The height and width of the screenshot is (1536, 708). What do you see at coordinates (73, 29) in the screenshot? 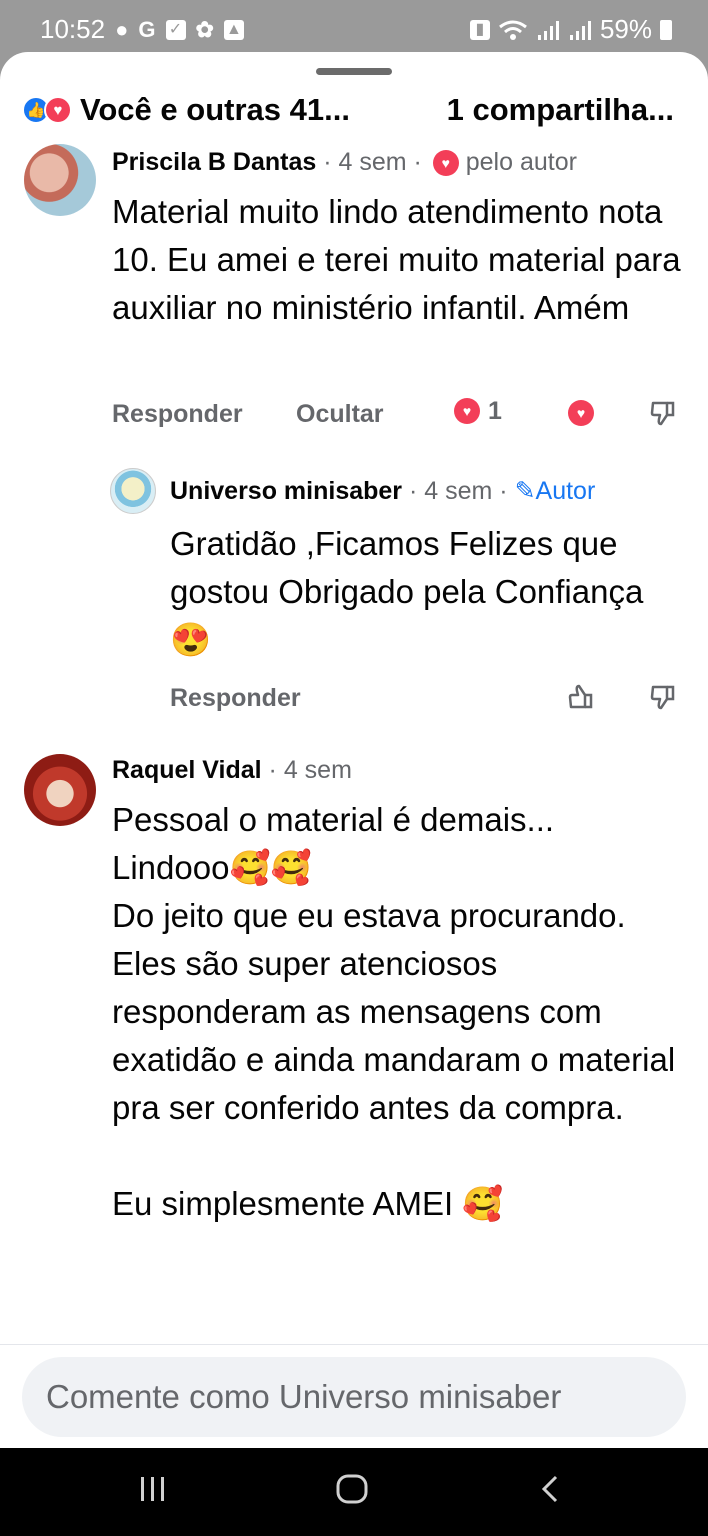
I see `status-time: 10:52` at bounding box center [73, 29].